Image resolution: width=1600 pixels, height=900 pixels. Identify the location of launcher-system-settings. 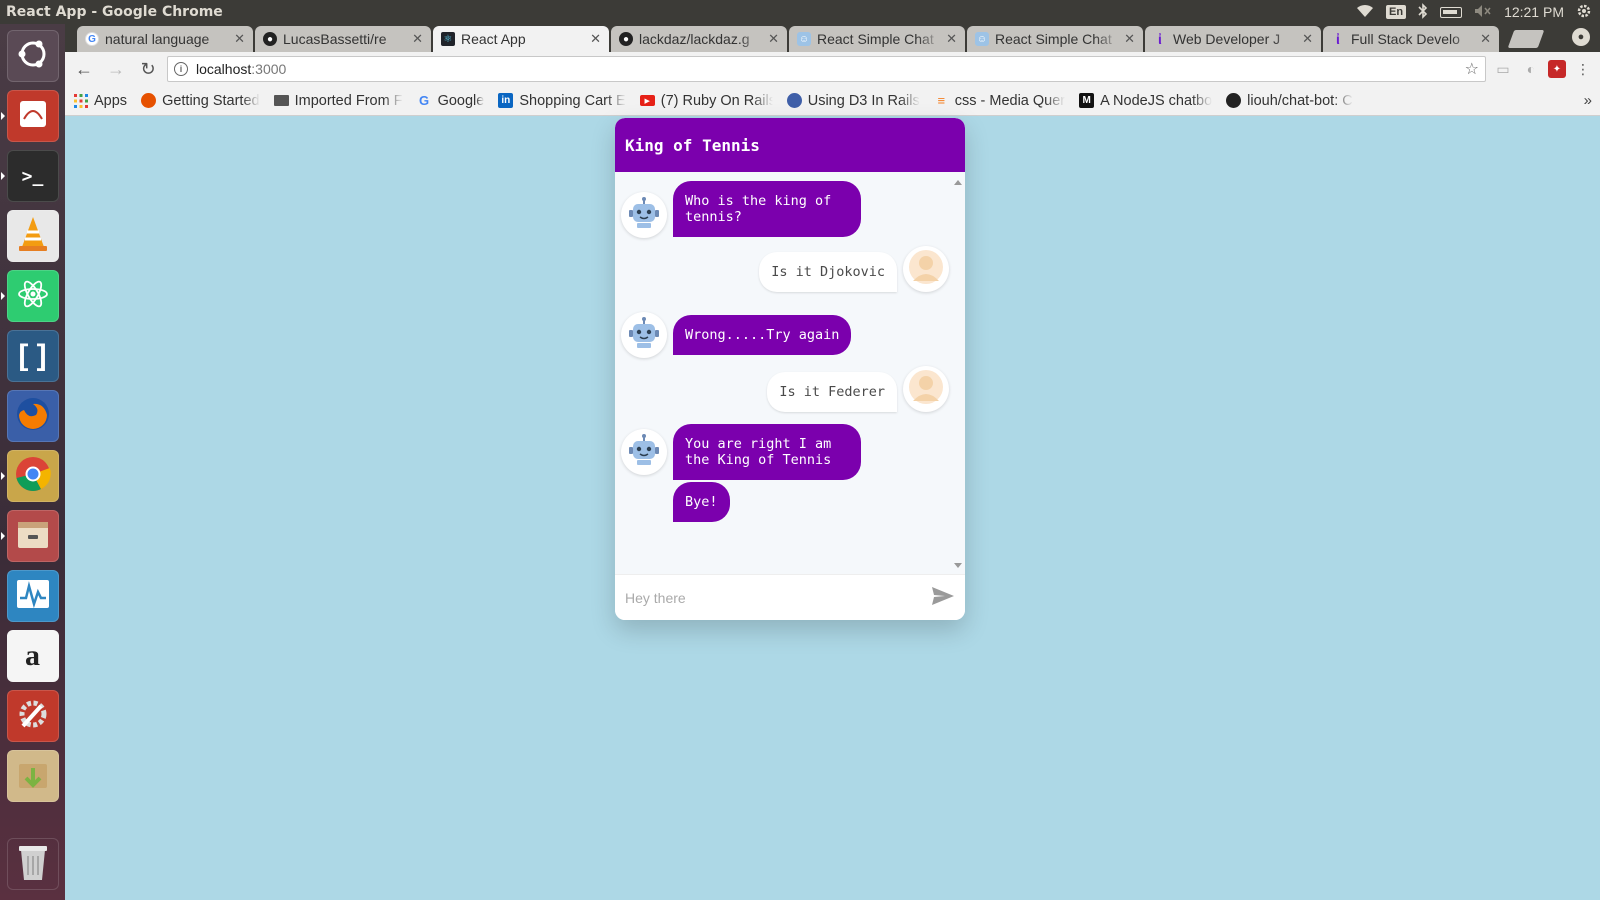
(32, 716).